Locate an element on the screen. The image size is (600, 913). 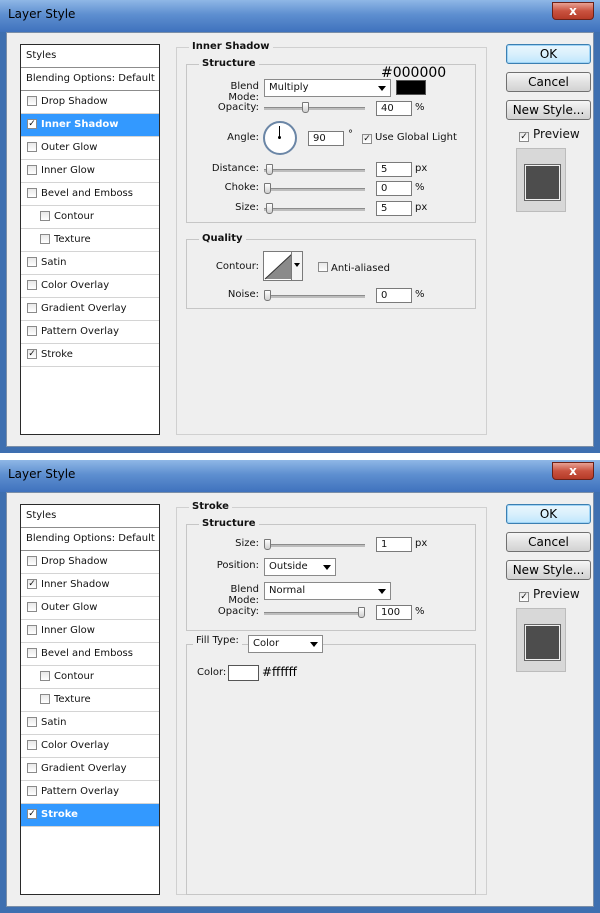
choke-input: 0 is located at coordinates (394, 188).